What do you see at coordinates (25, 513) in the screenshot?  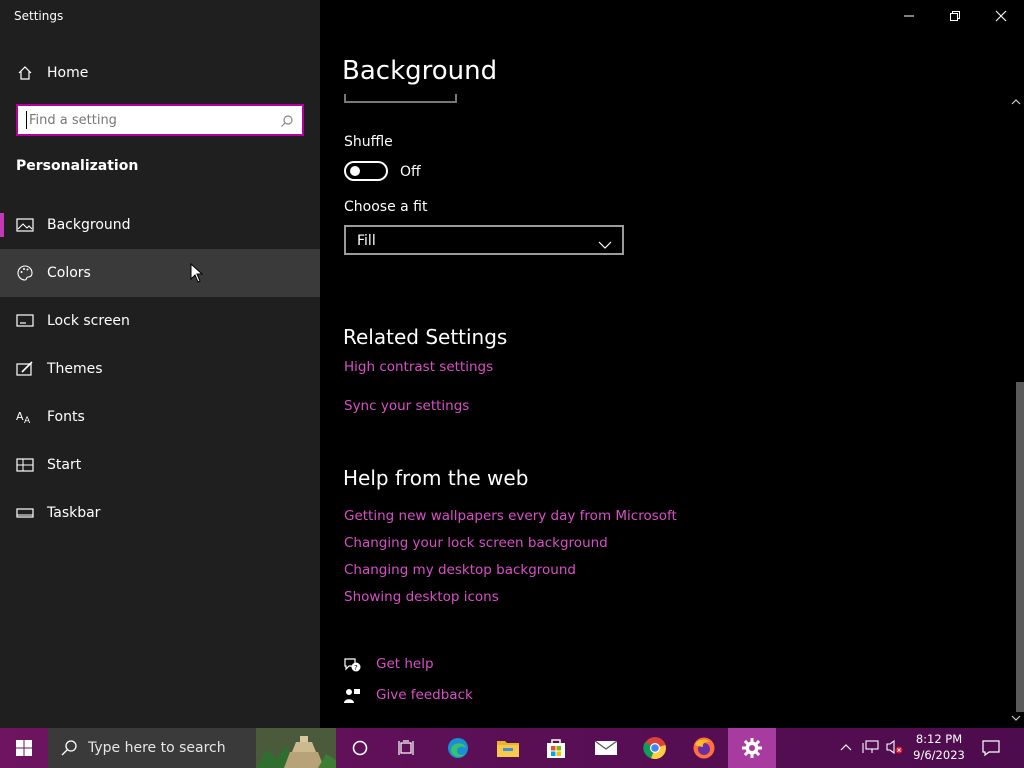 I see `taskbar-icon` at bounding box center [25, 513].